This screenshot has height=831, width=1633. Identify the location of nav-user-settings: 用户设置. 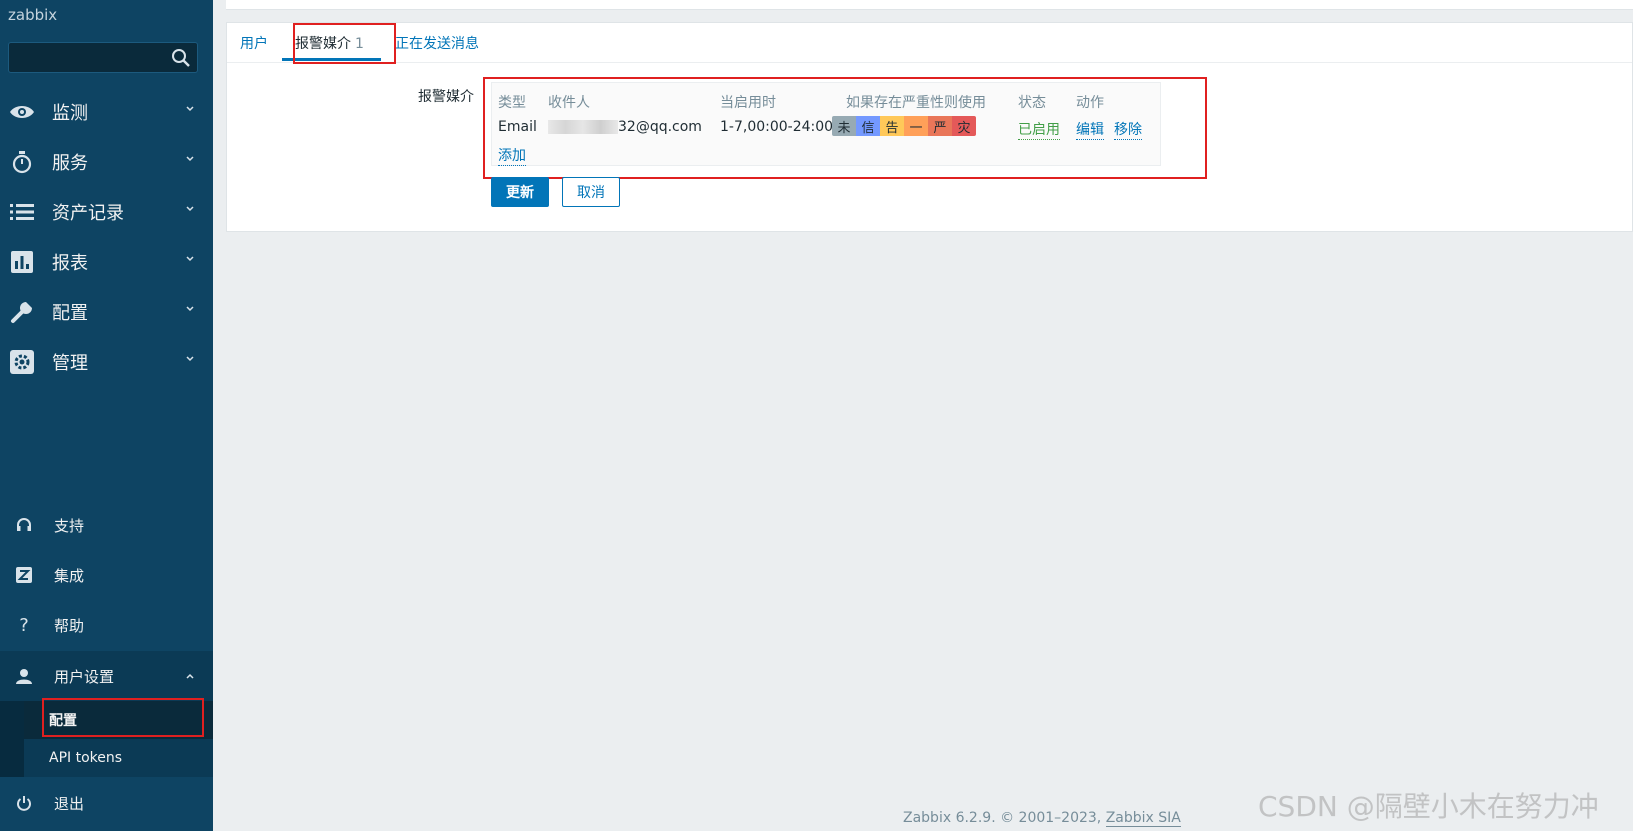
(106, 676).